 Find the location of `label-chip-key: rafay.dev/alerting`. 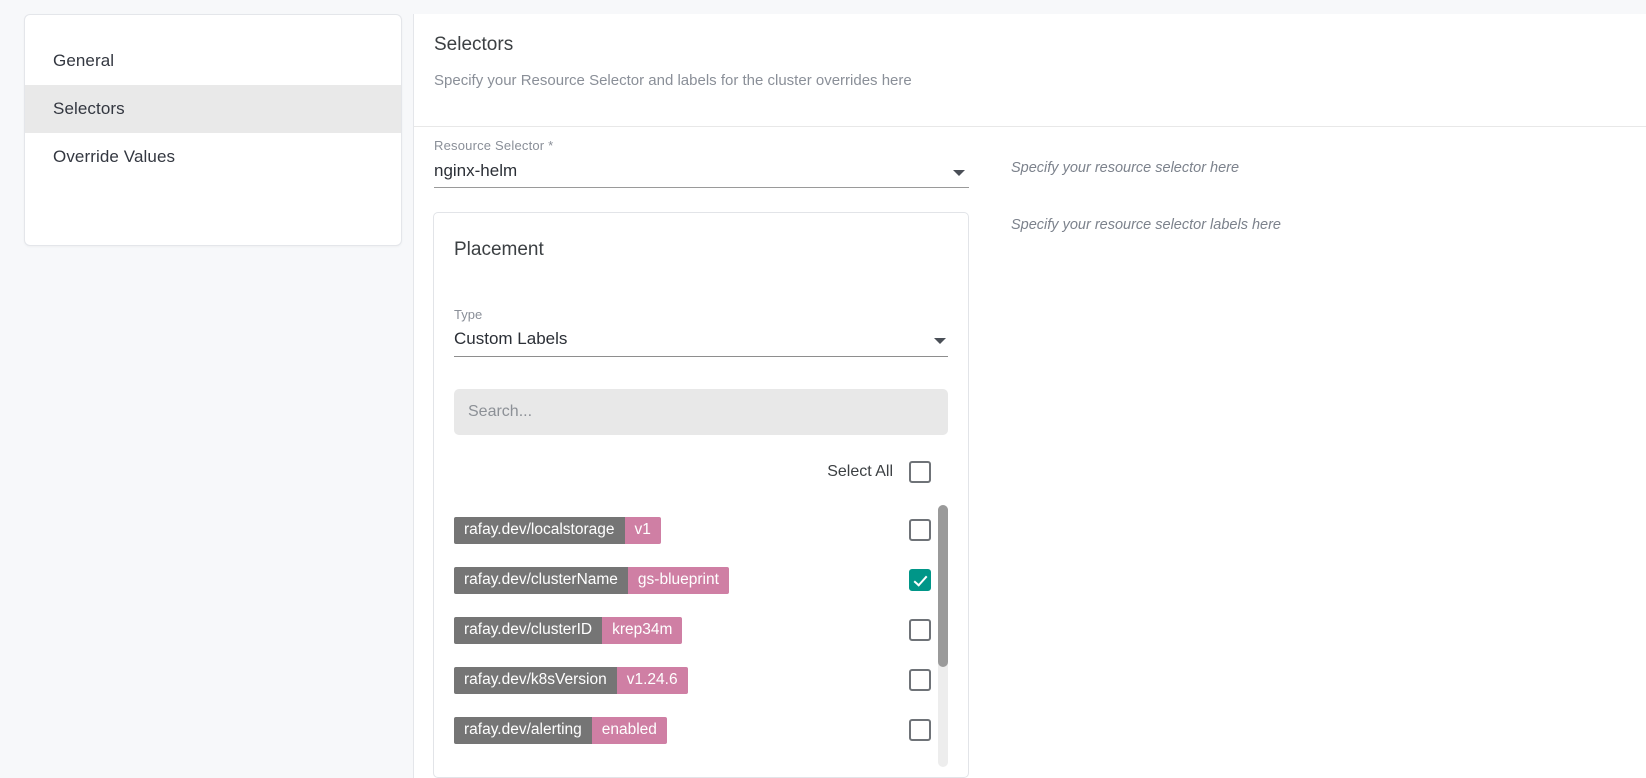

label-chip-key: rafay.dev/alerting is located at coordinates (523, 730).